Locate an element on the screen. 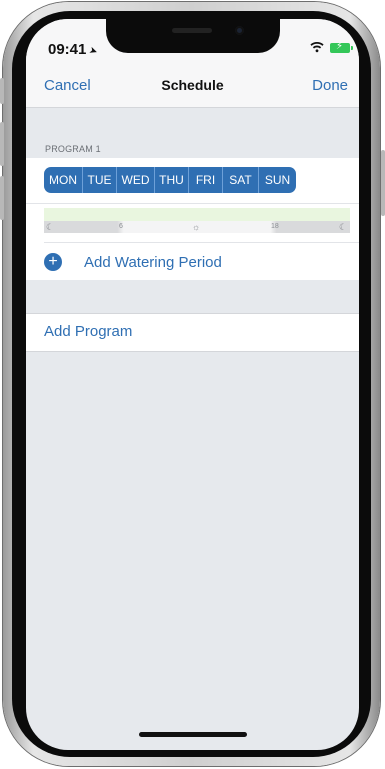  navigation-bar: Cancel Schedule Done is located at coordinates (192, 85).